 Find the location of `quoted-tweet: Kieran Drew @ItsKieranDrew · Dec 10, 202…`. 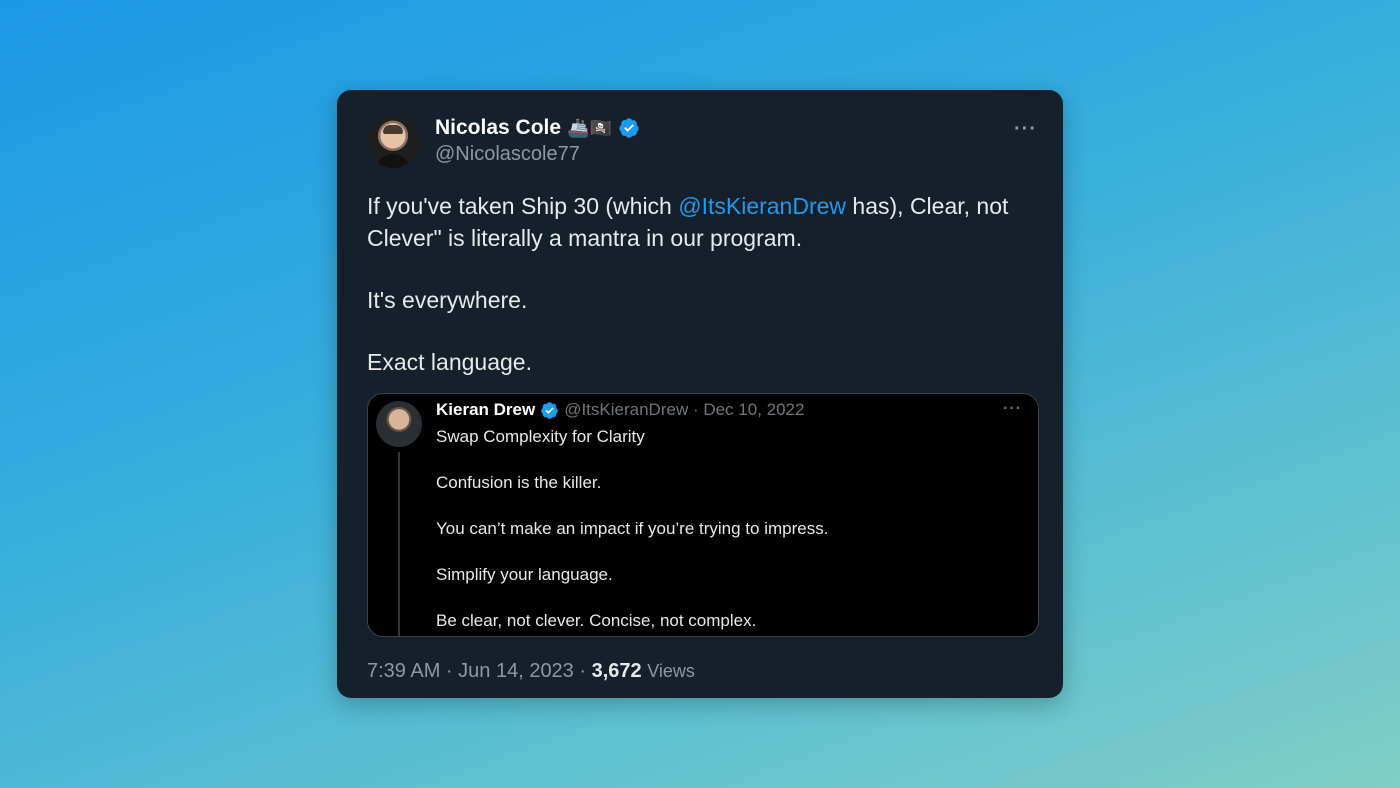

quoted-tweet: Kieran Drew @ItsKieranDrew · Dec 10, 202… is located at coordinates (703, 515).